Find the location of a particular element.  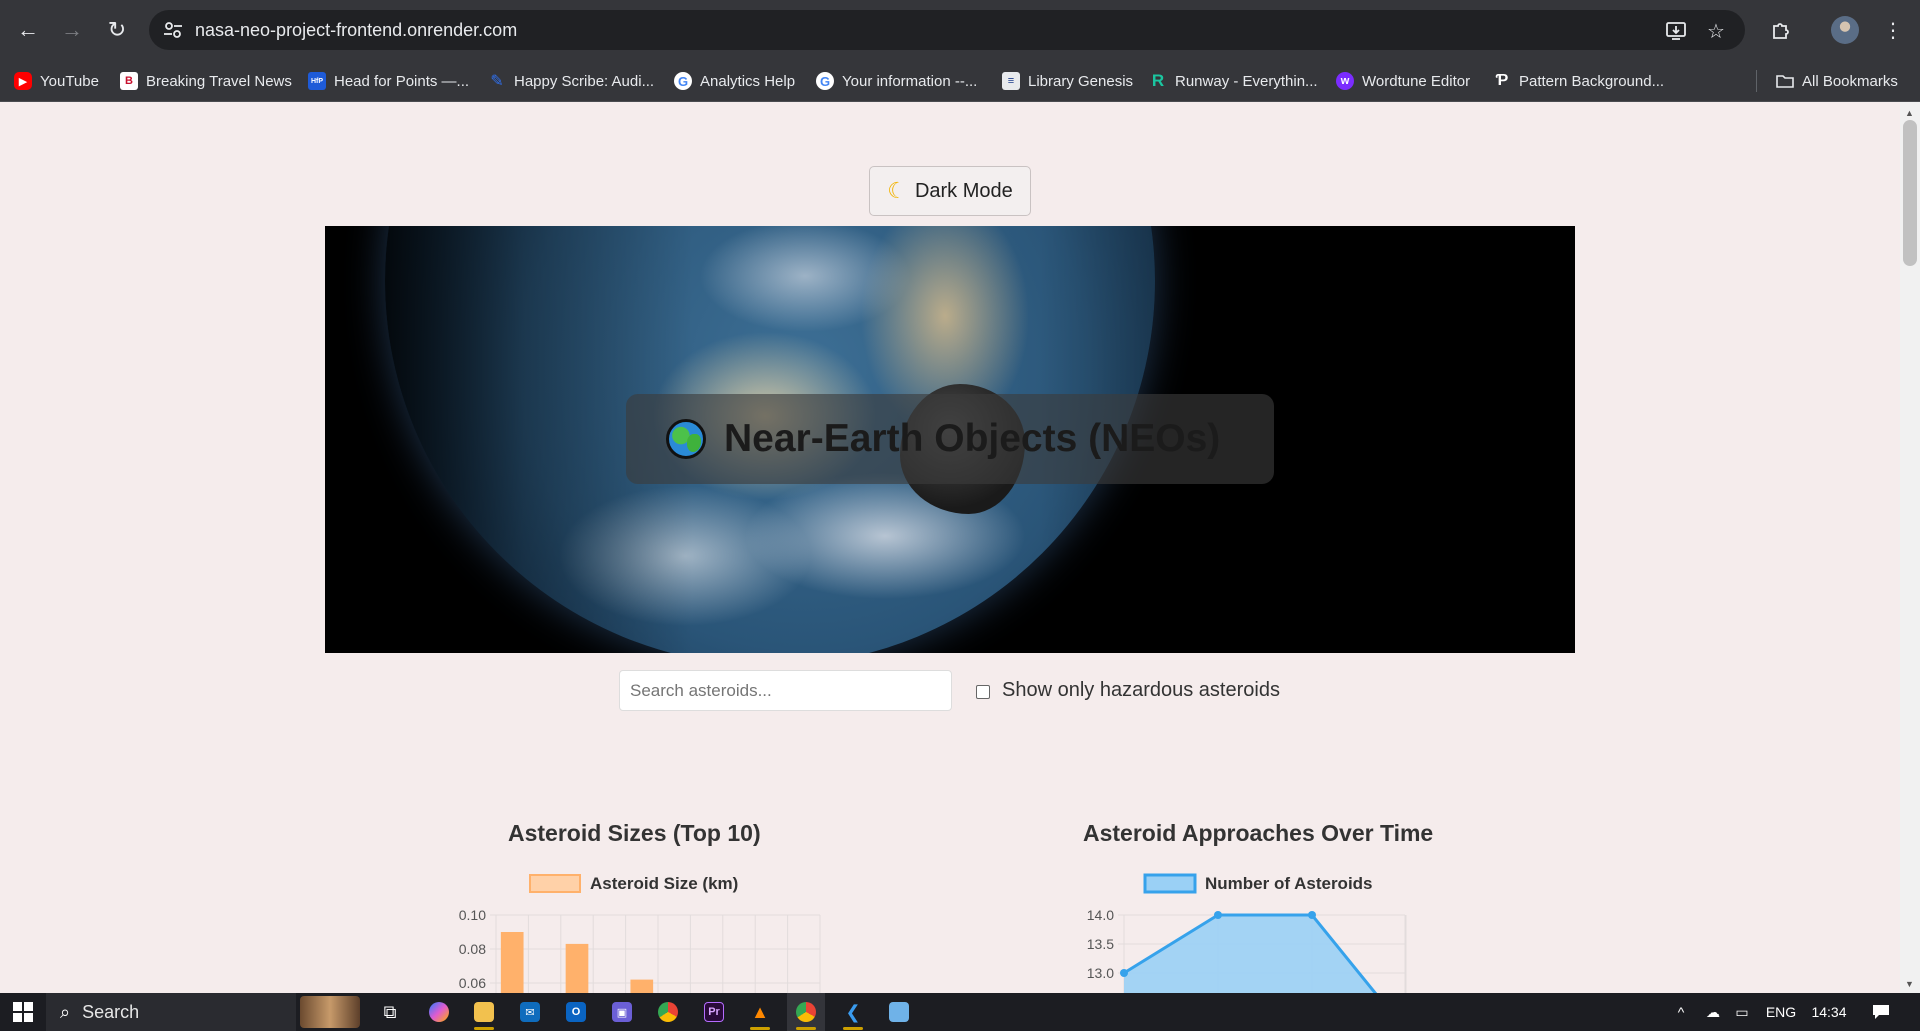

bookmark-youtube: ▶ YouTube is located at coordinates (56, 81).